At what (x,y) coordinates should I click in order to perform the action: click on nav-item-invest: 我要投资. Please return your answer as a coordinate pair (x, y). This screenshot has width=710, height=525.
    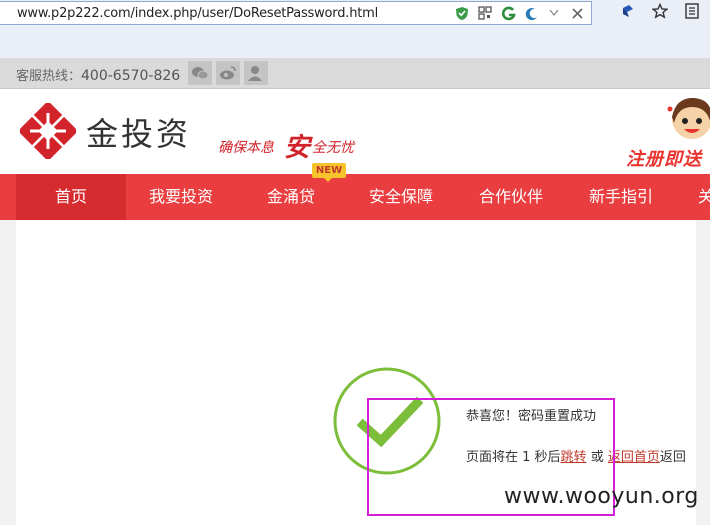
    Looking at the image, I should click on (181, 197).